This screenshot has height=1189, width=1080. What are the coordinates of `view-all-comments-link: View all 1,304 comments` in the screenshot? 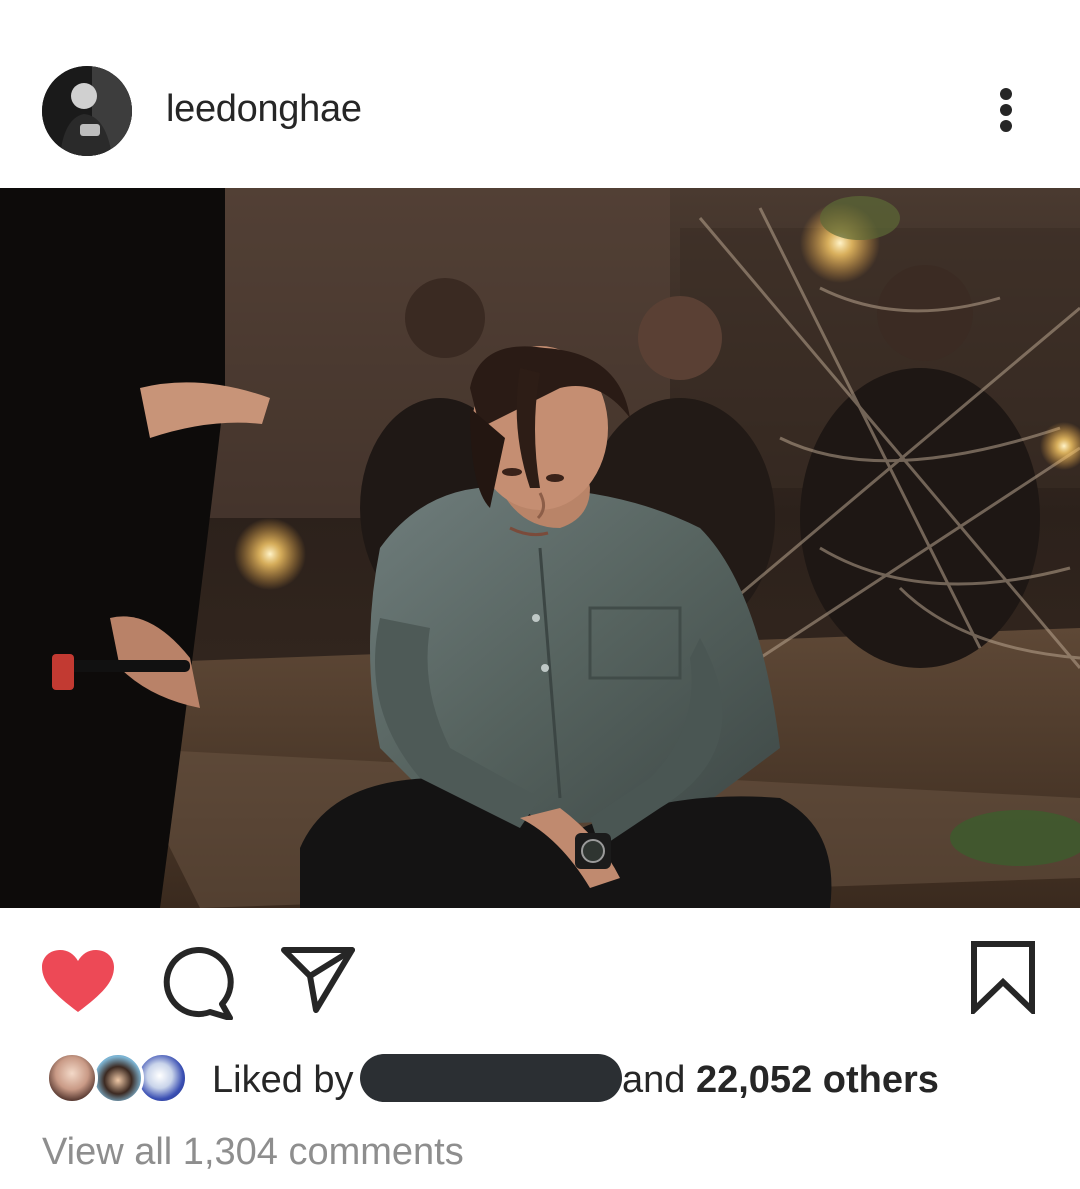 It's located at (253, 1152).